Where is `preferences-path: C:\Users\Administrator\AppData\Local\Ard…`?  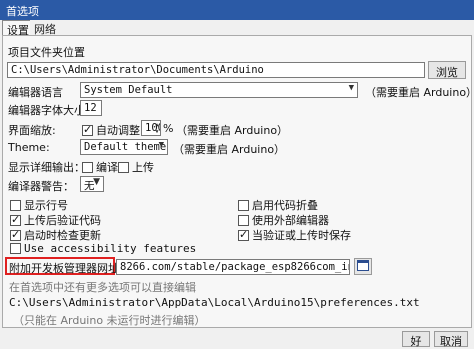
preferences-path: C:\Users\Administrator\AppData\Local\Ard… is located at coordinates (214, 302).